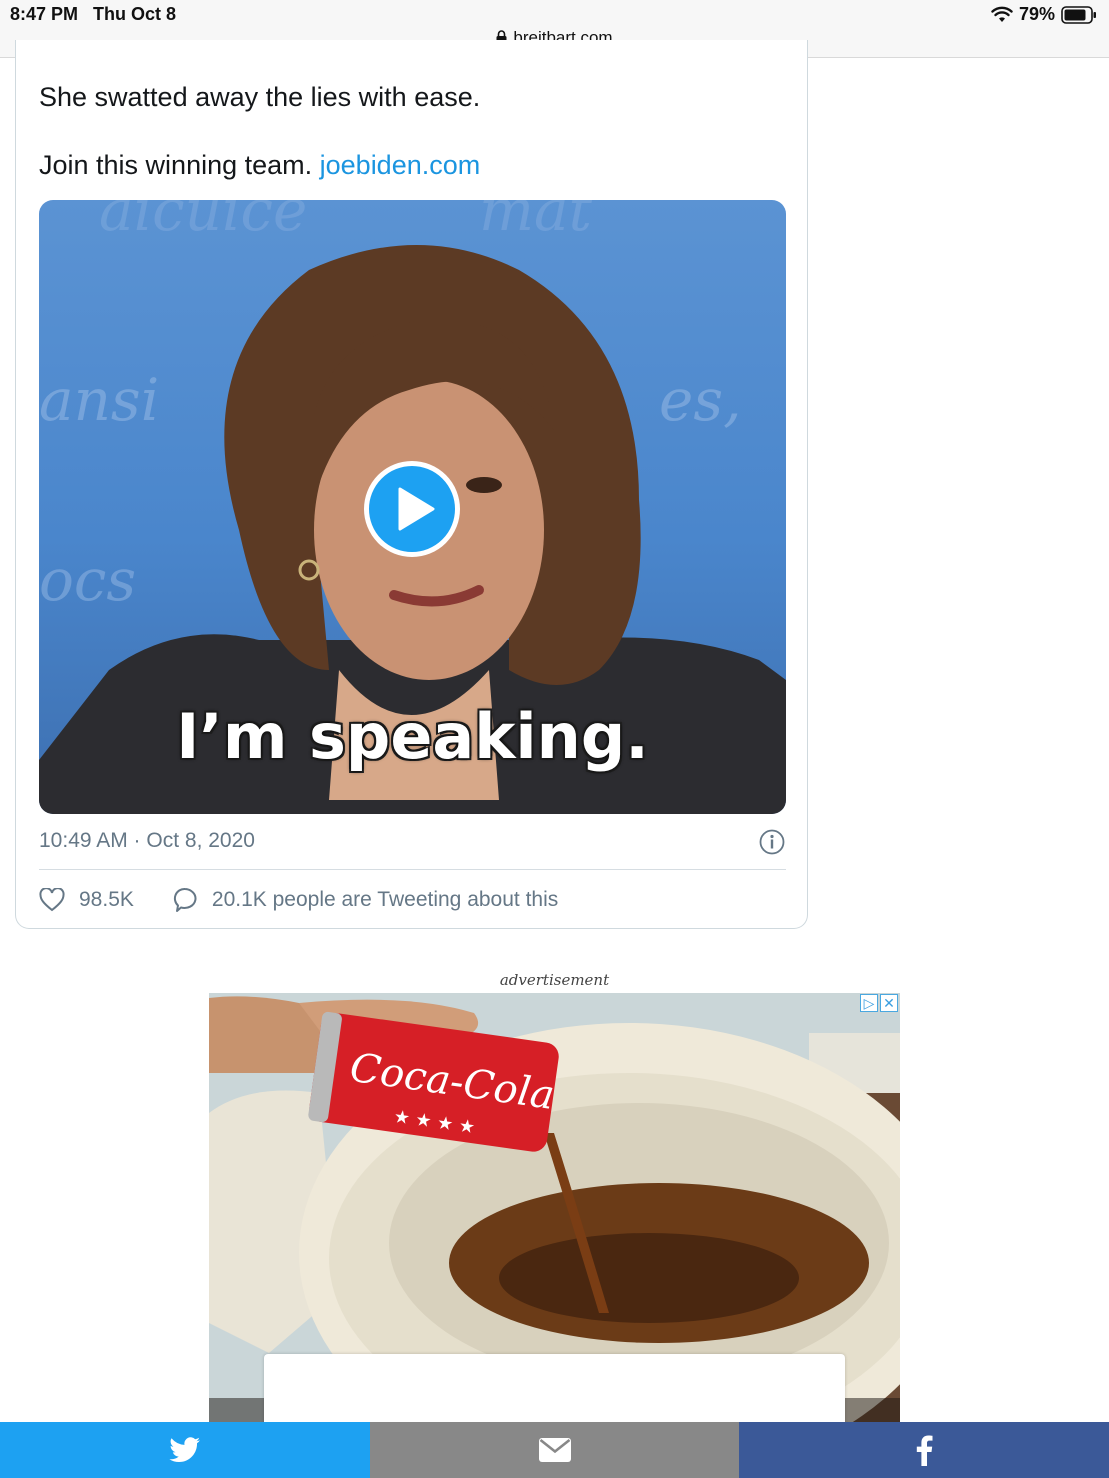  What do you see at coordinates (400, 165) in the screenshot?
I see `tweet-link: joebiden.com` at bounding box center [400, 165].